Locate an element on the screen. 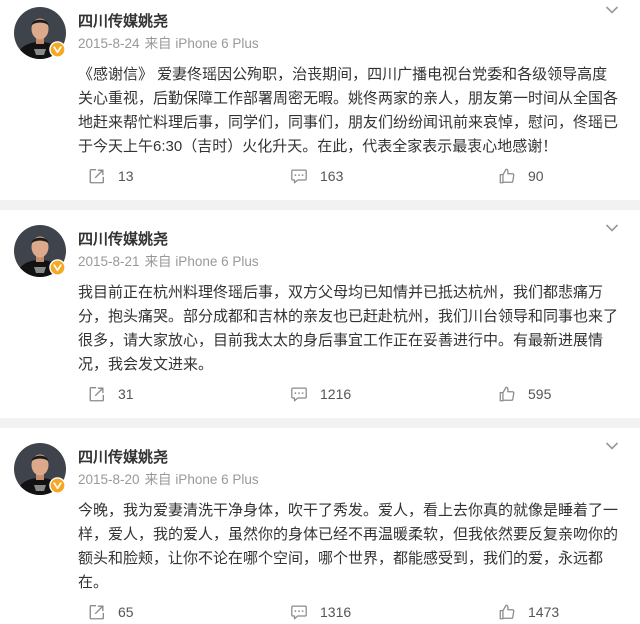  post-body-line: 于今天上午6:30（吉时）火化升天。在此，代表全家表示最衷心地感谢！ is located at coordinates (318, 146).